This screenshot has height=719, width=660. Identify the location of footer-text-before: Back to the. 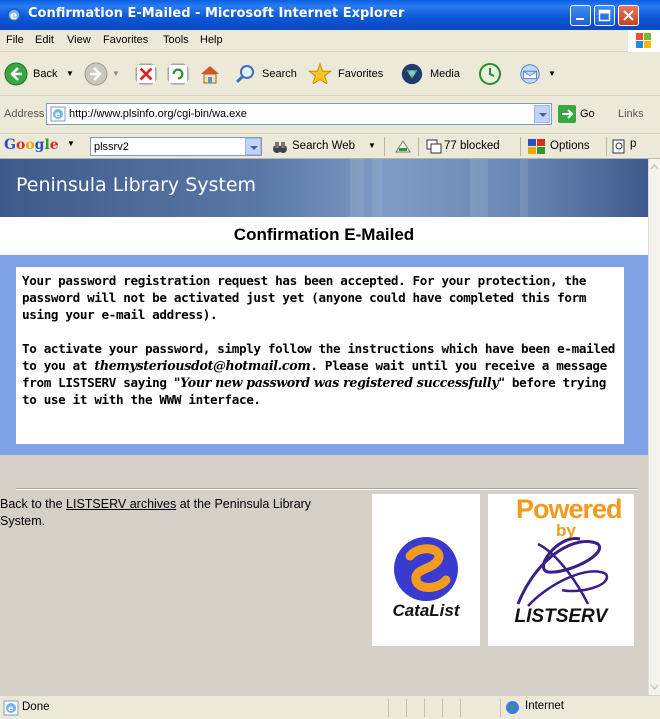
(33, 504).